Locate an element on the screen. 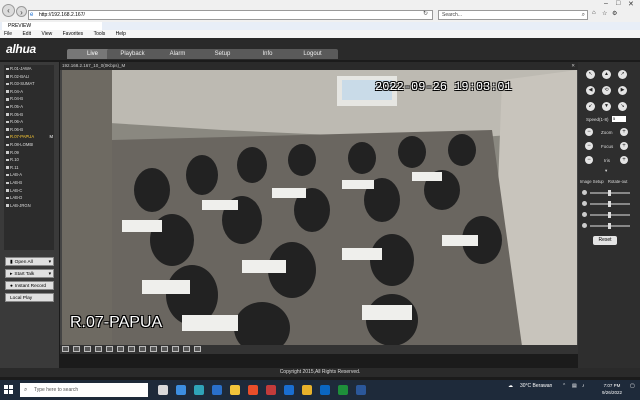 This screenshot has width=640, height=400. iris-open-button: + is located at coordinates (624, 160).